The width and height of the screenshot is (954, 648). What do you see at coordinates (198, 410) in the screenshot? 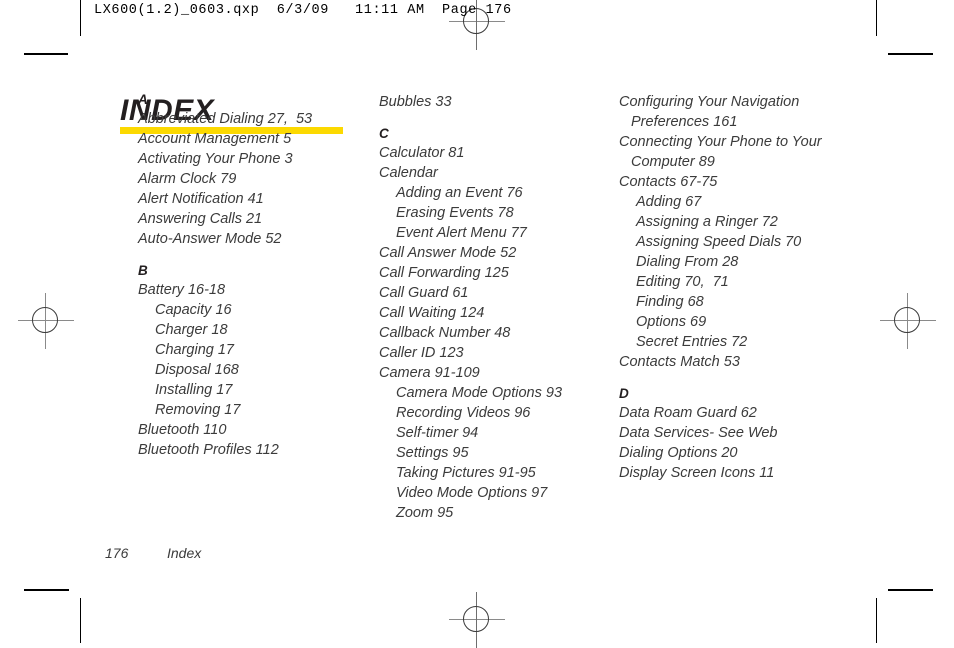
I see `index-subentry: Removing 17` at bounding box center [198, 410].